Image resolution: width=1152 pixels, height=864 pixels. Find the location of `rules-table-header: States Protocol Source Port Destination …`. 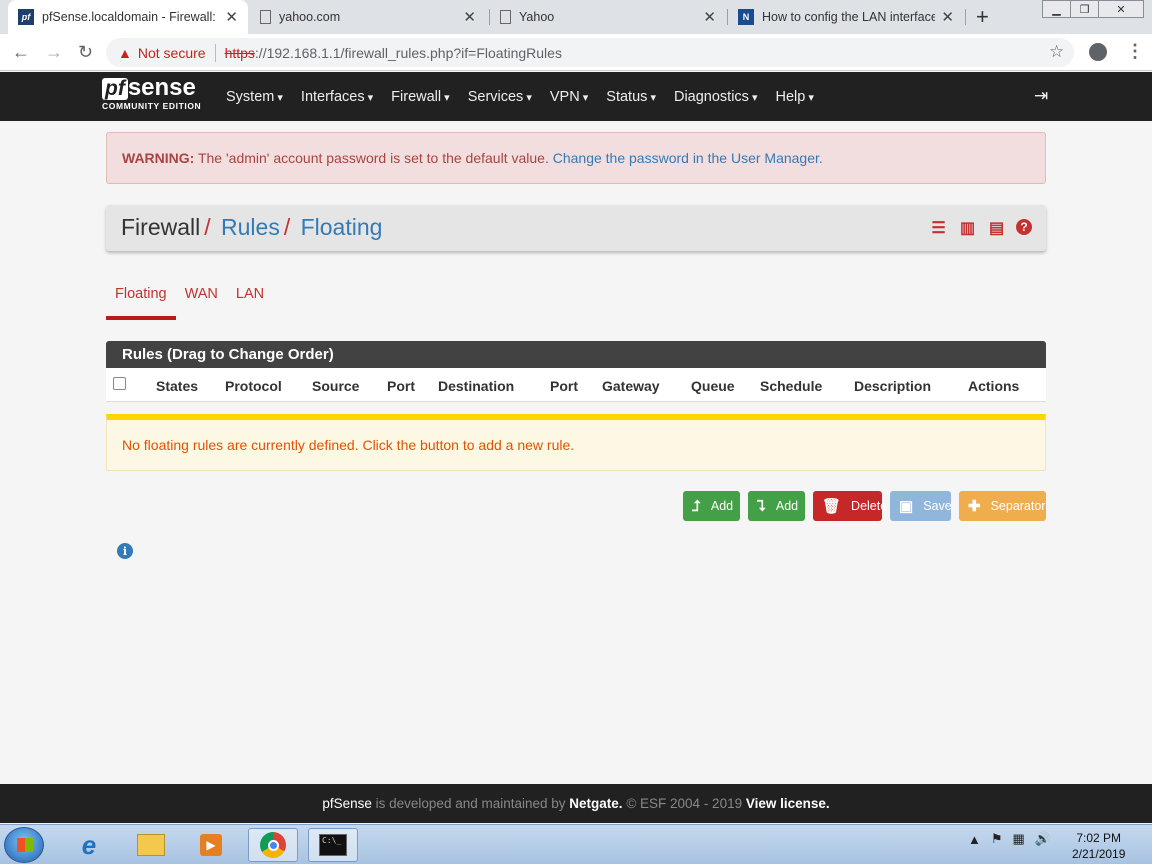

rules-table-header: States Protocol Source Port Destination … is located at coordinates (576, 385).